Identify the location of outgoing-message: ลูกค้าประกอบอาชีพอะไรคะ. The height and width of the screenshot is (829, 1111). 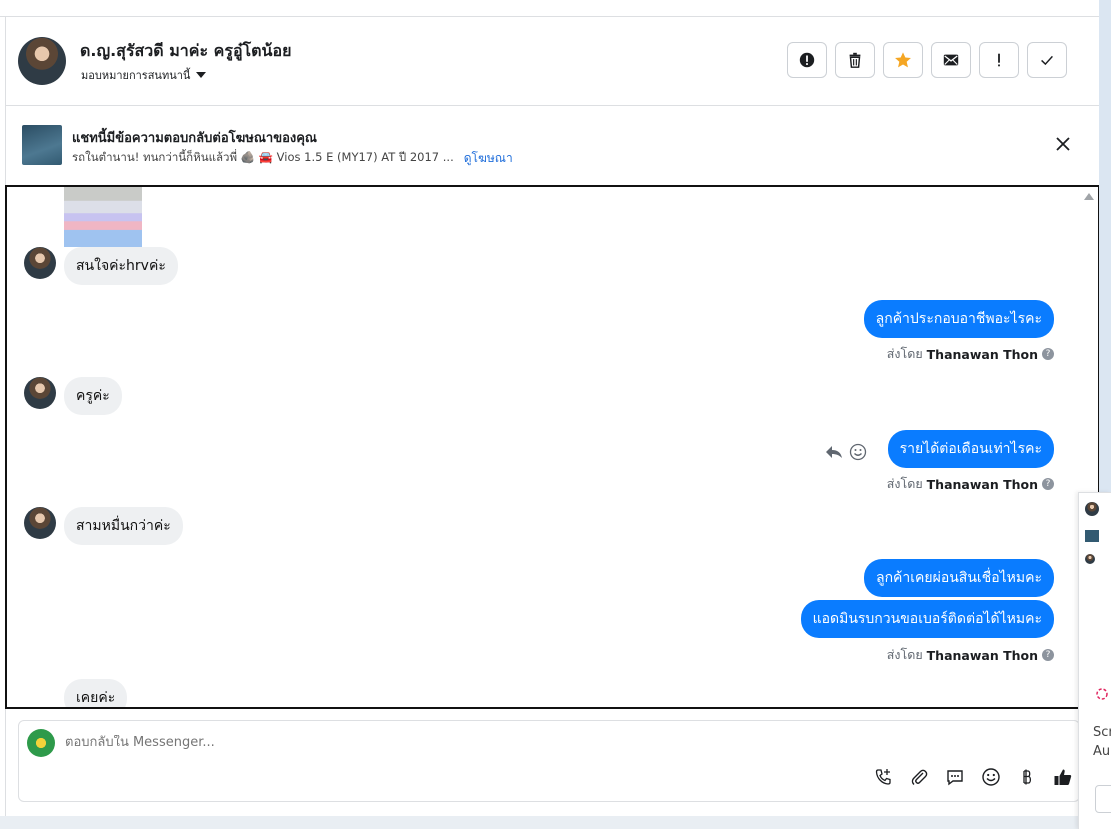
(958, 319).